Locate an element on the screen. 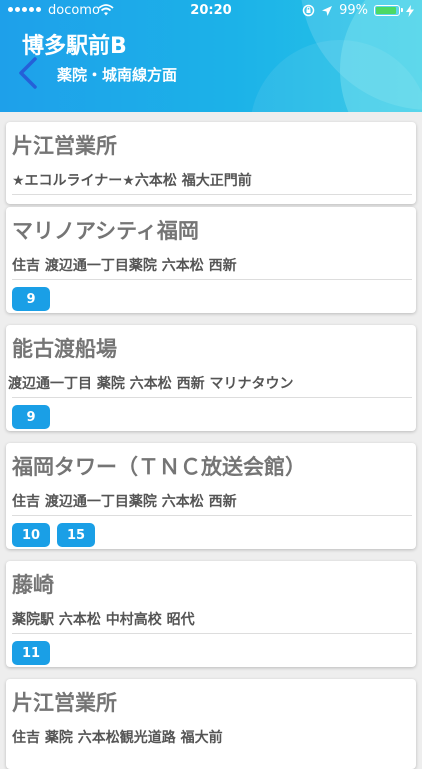  route-numbers: 11 is located at coordinates (31, 653).